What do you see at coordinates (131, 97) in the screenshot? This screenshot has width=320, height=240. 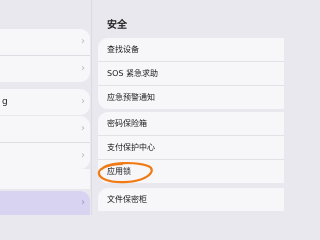 I see `item-label: 应急预警通知` at bounding box center [131, 97].